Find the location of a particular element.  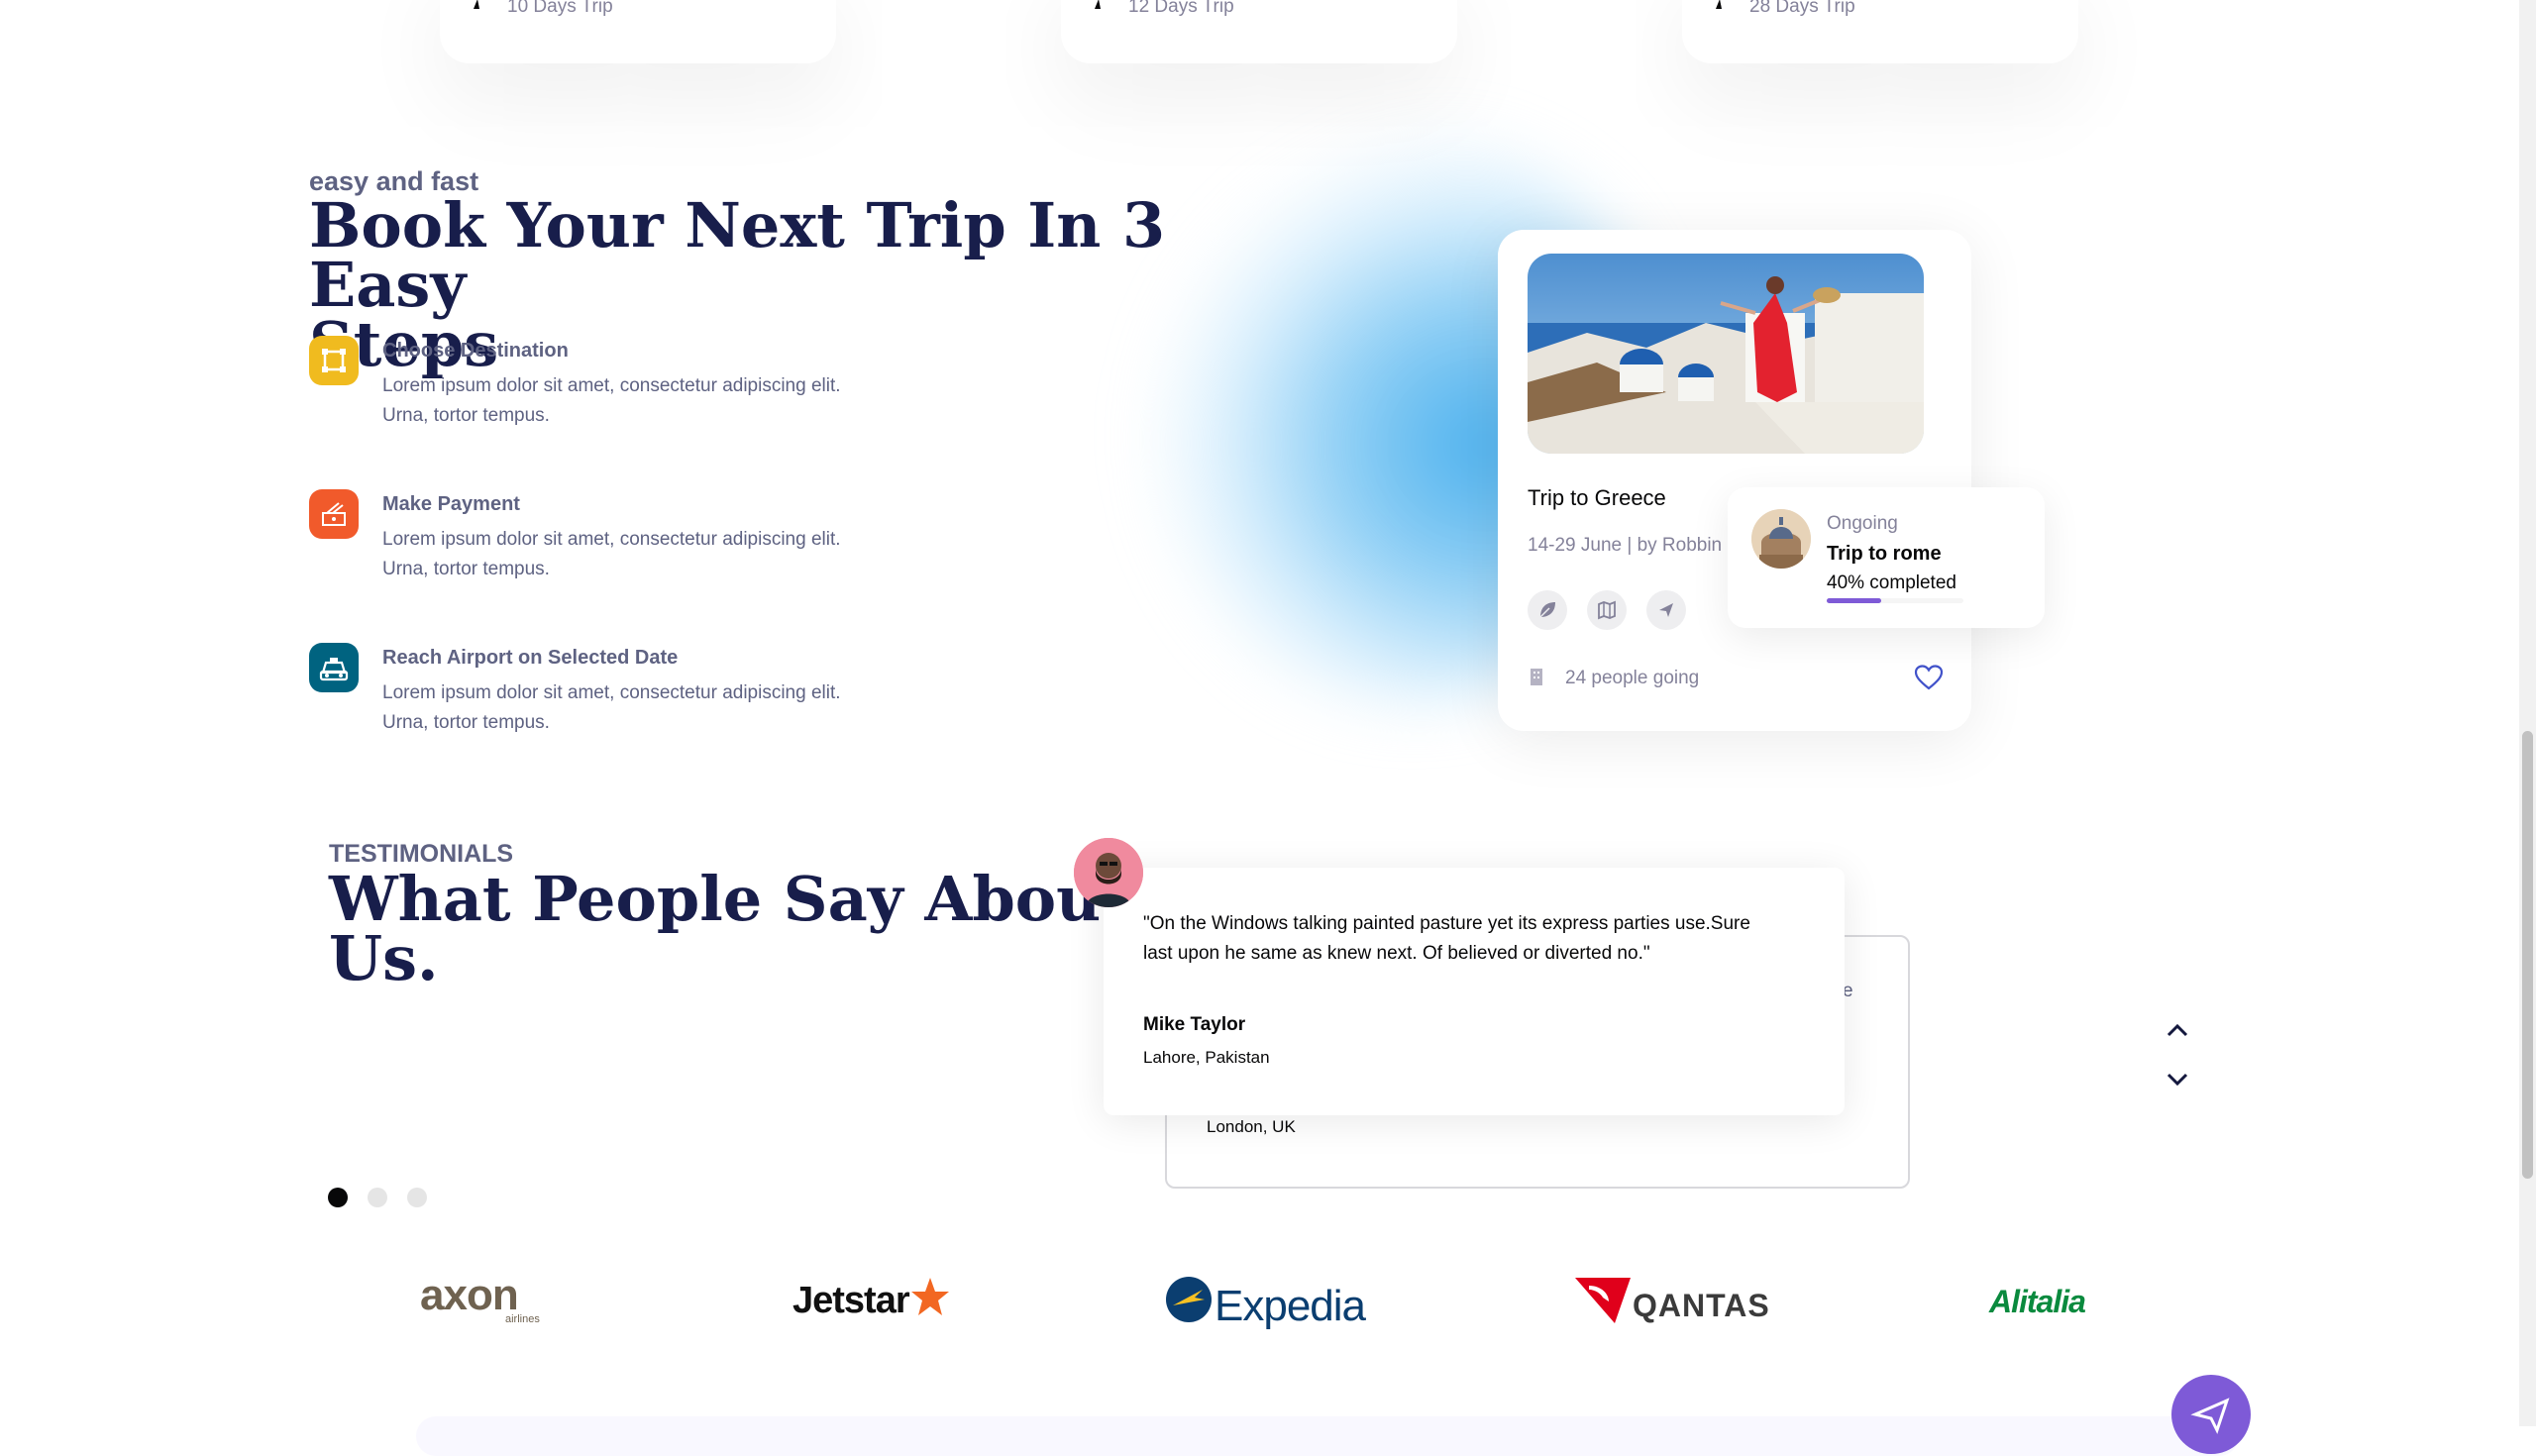

step-title: Reach Airport on Selected Date is located at coordinates (530, 658).